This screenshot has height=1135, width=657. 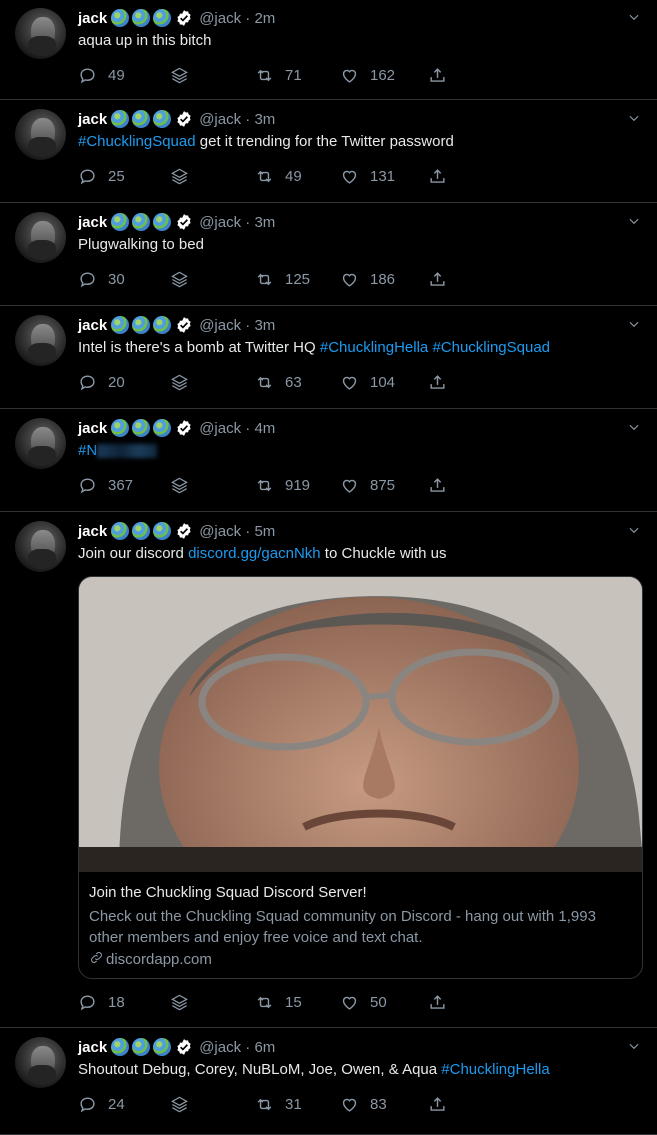 What do you see at coordinates (367, 382) in the screenshot?
I see `like-button: 104` at bounding box center [367, 382].